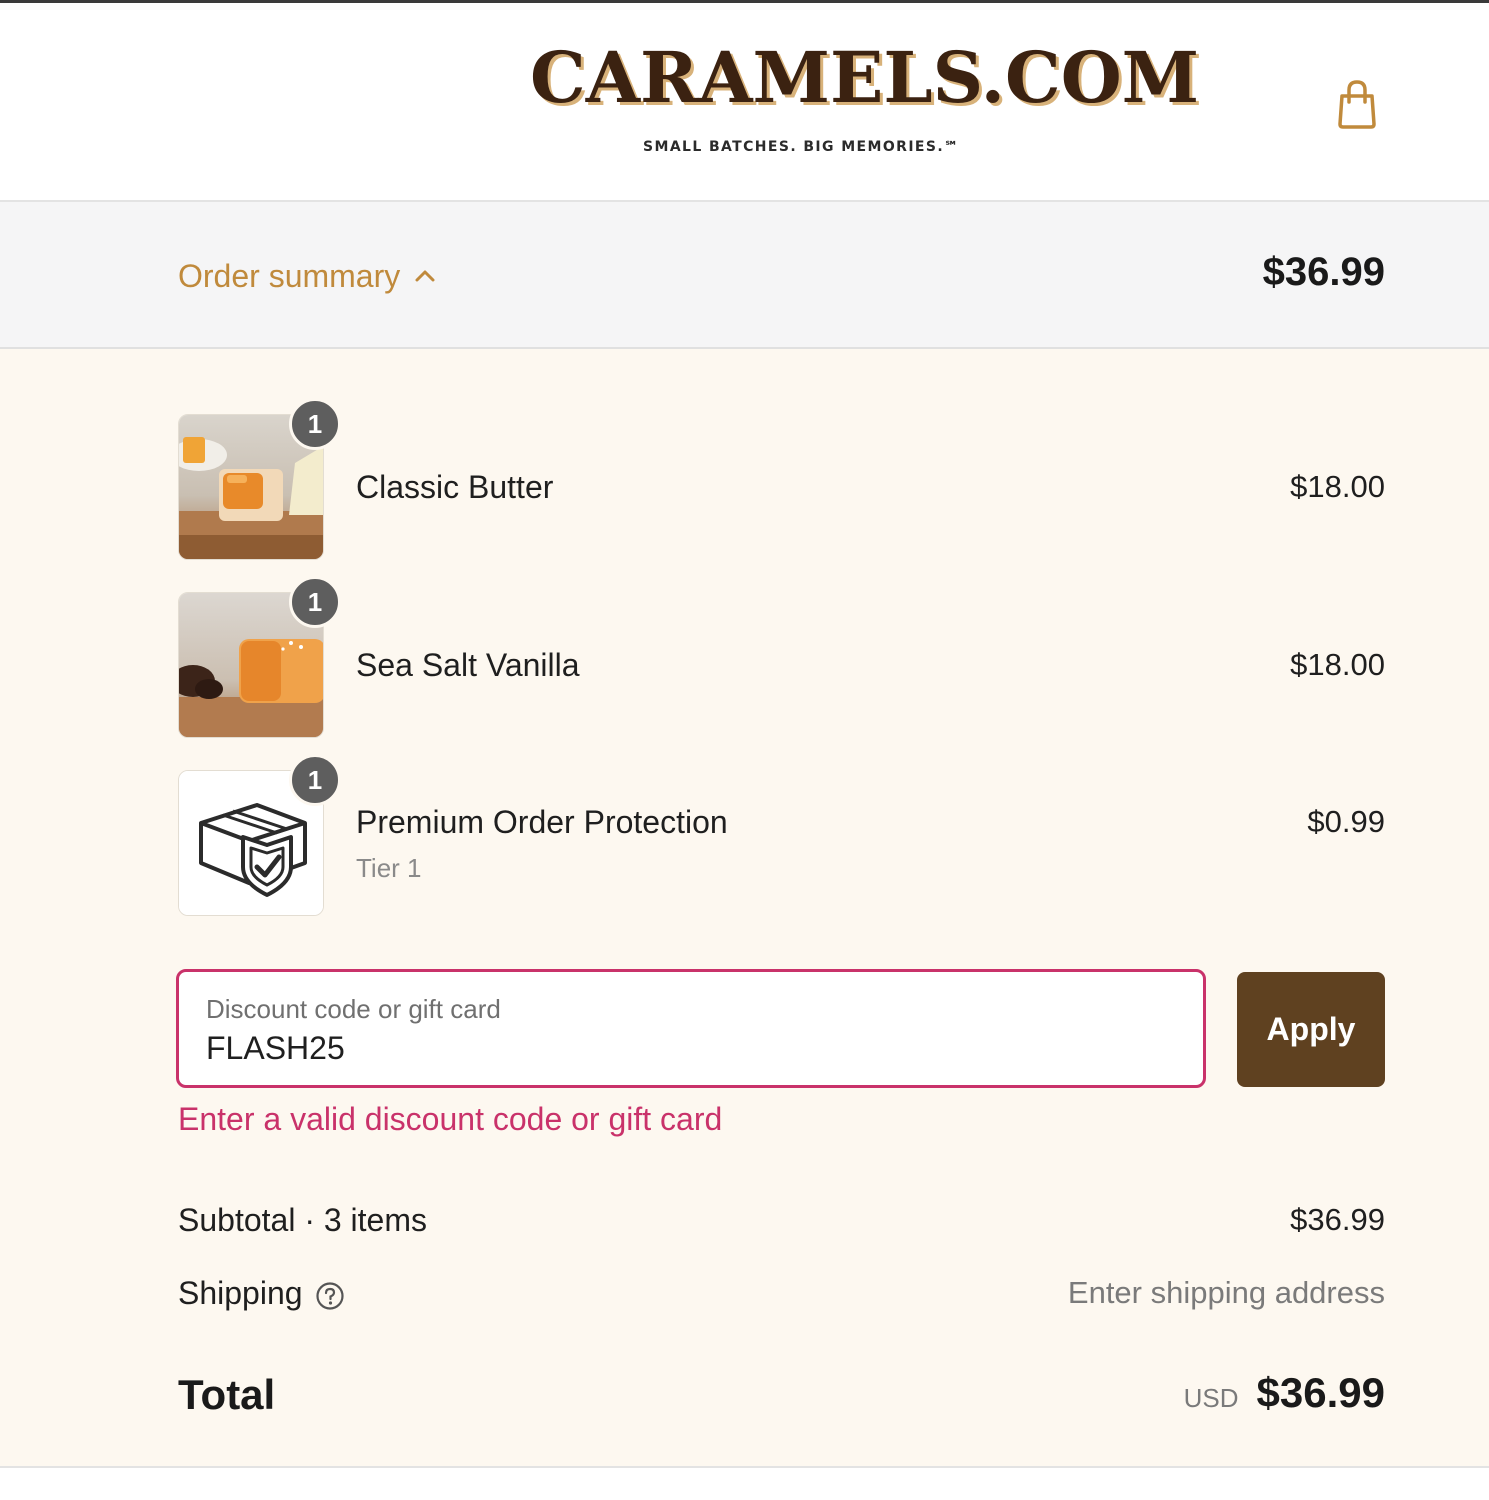 The image size is (1489, 1500). I want to click on shipping-value: Enter shipping address, so click(1226, 1292).